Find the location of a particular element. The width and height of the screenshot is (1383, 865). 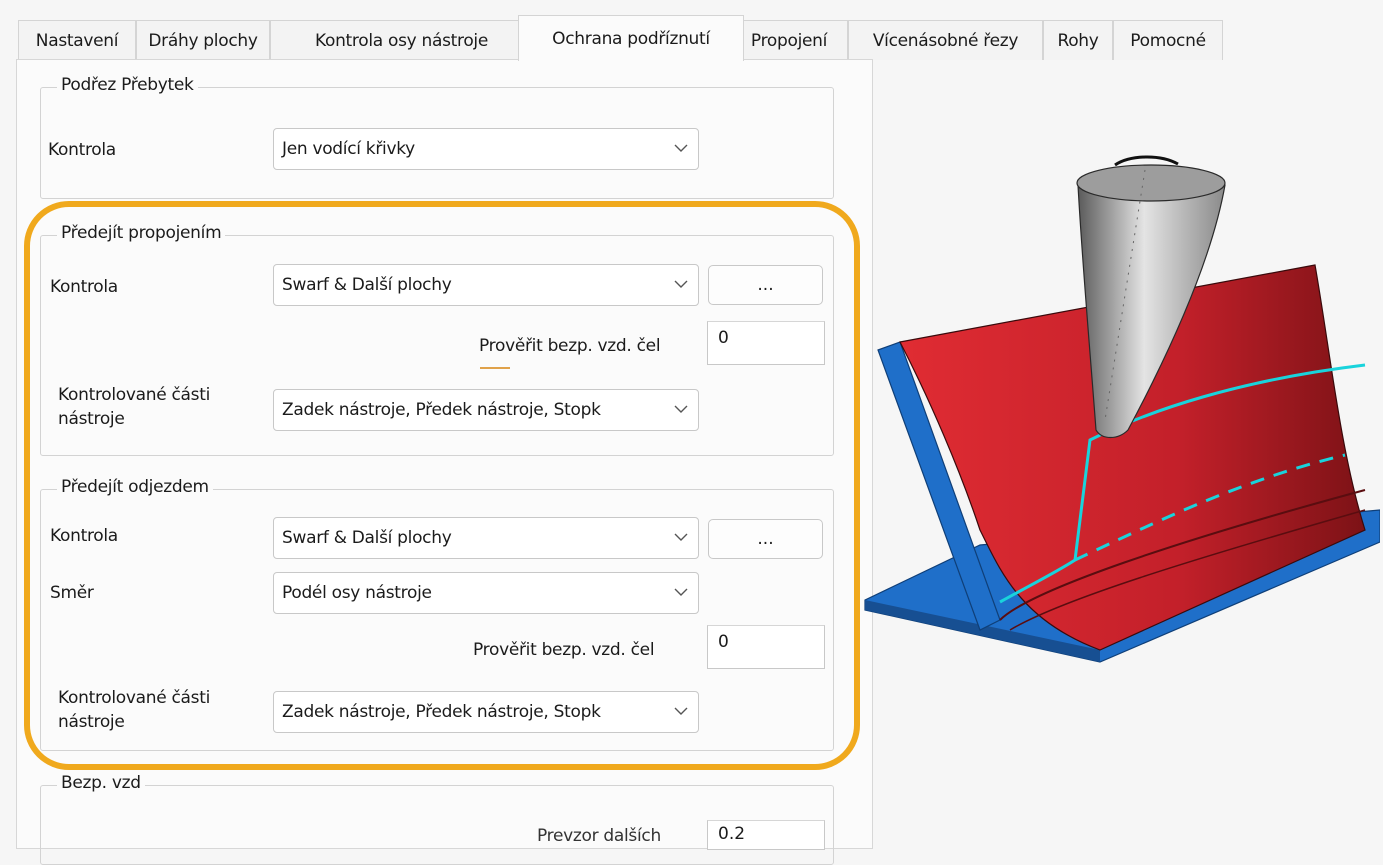

focus-underline is located at coordinates (495, 368).